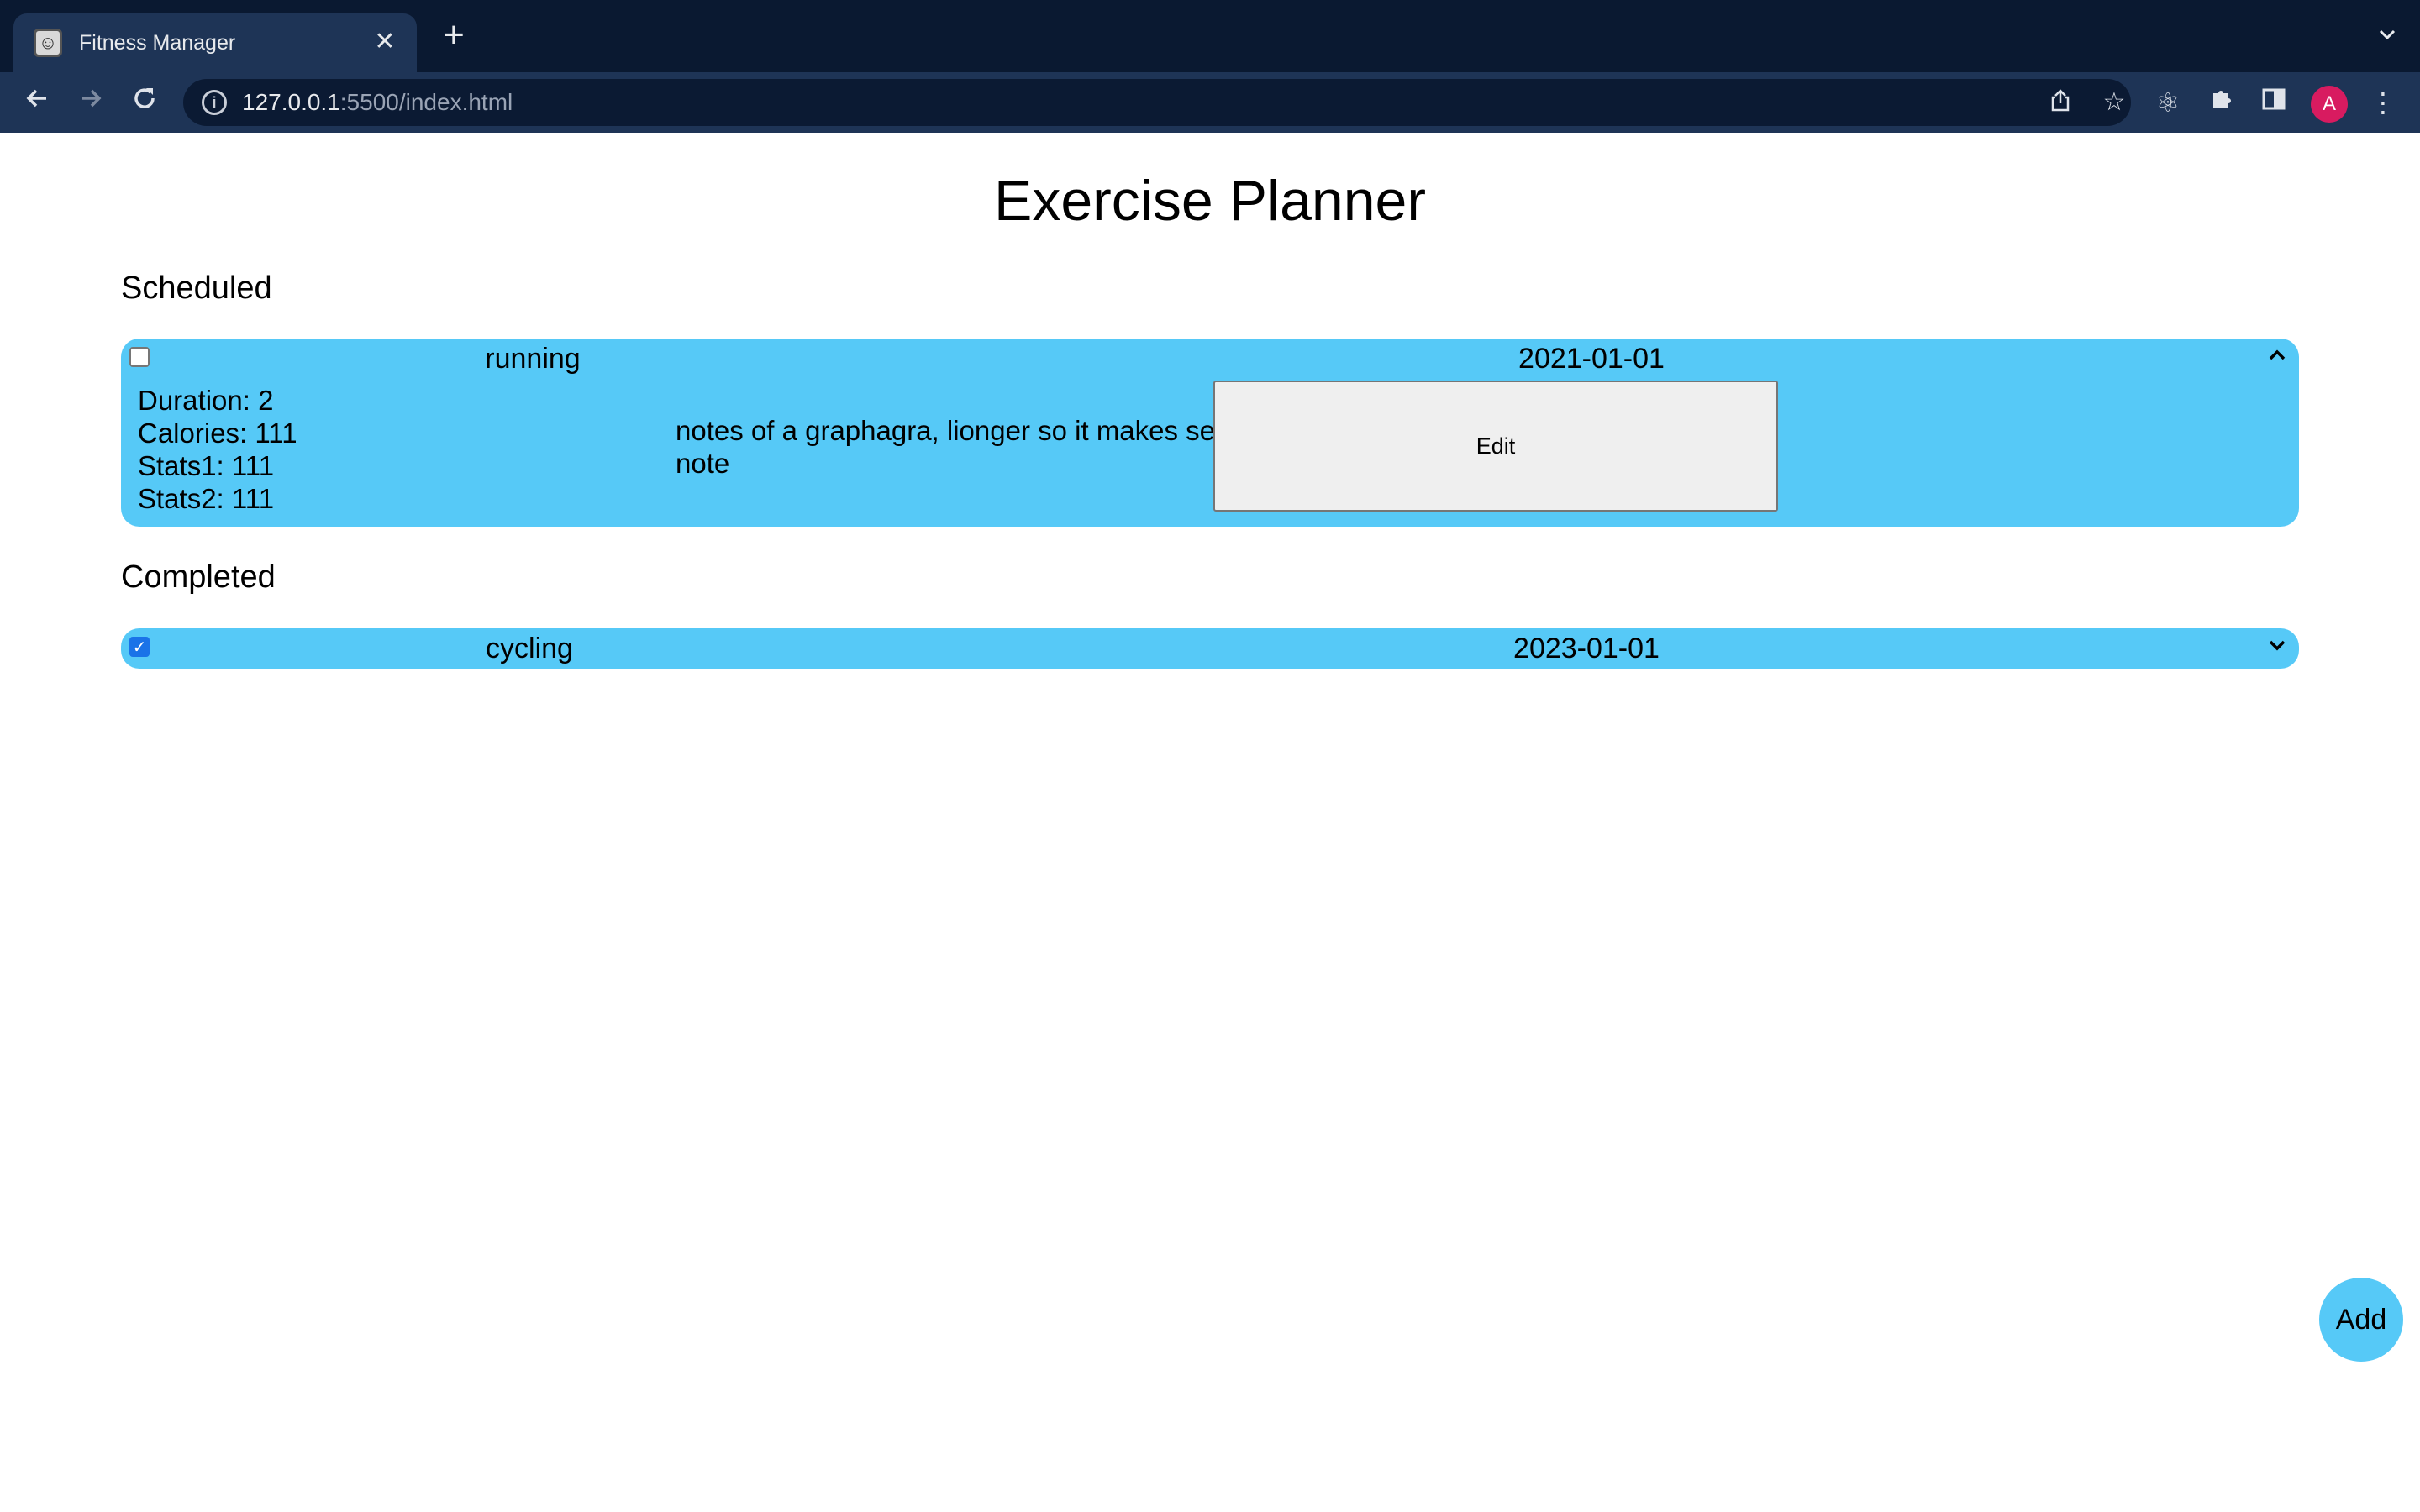  I want to click on browser-toolbar: i 127.0.0.1:5500/index.html ☆ ⚛ A ⋮, so click(1210, 102).